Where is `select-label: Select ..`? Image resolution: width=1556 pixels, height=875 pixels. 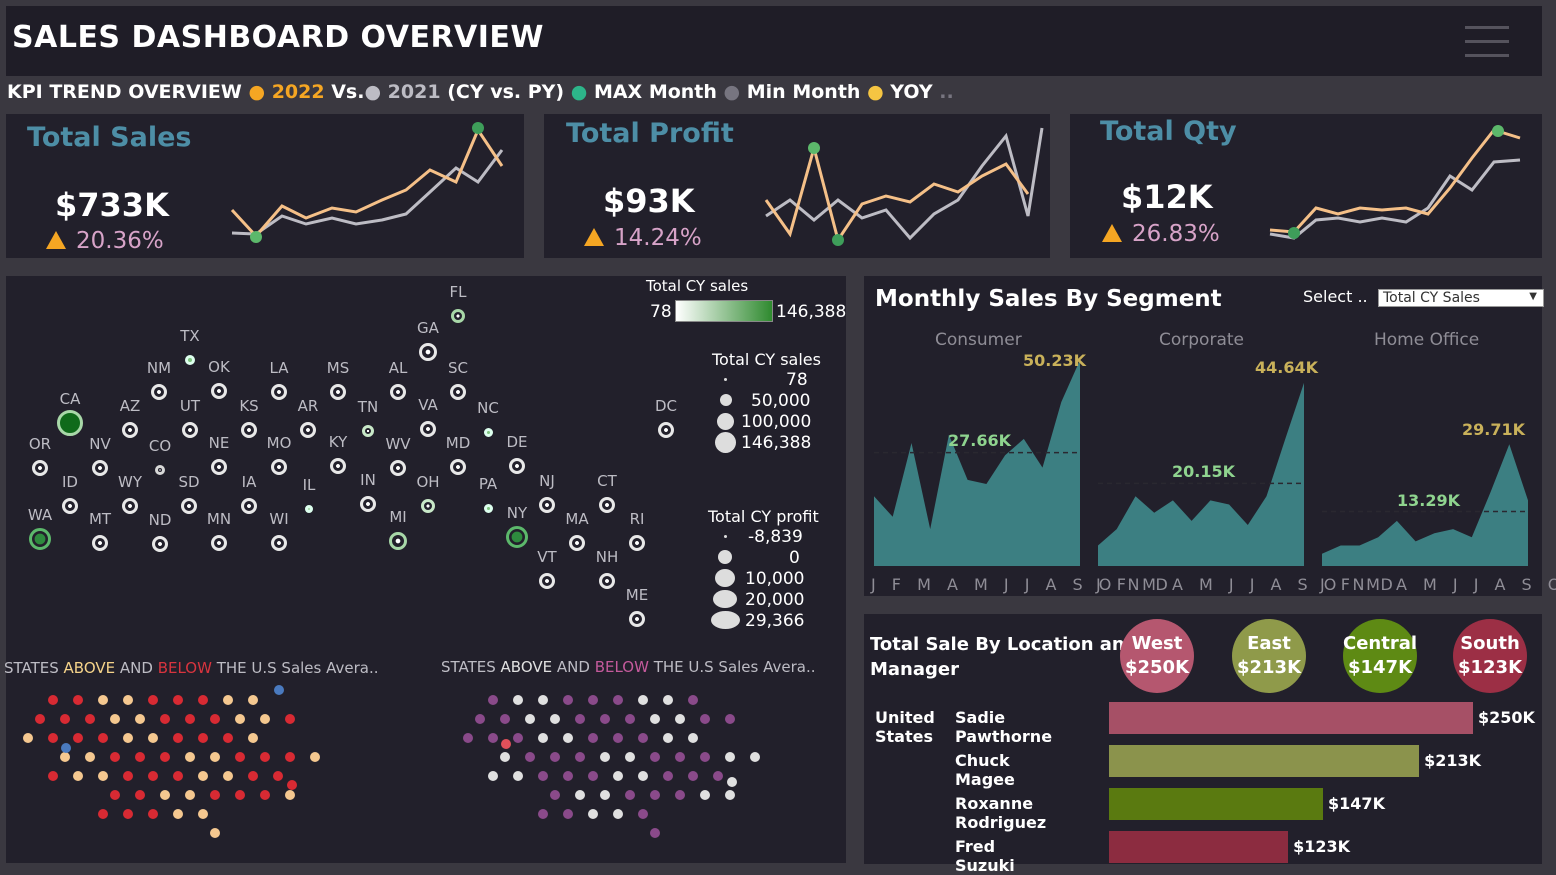 select-label: Select .. is located at coordinates (1335, 296).